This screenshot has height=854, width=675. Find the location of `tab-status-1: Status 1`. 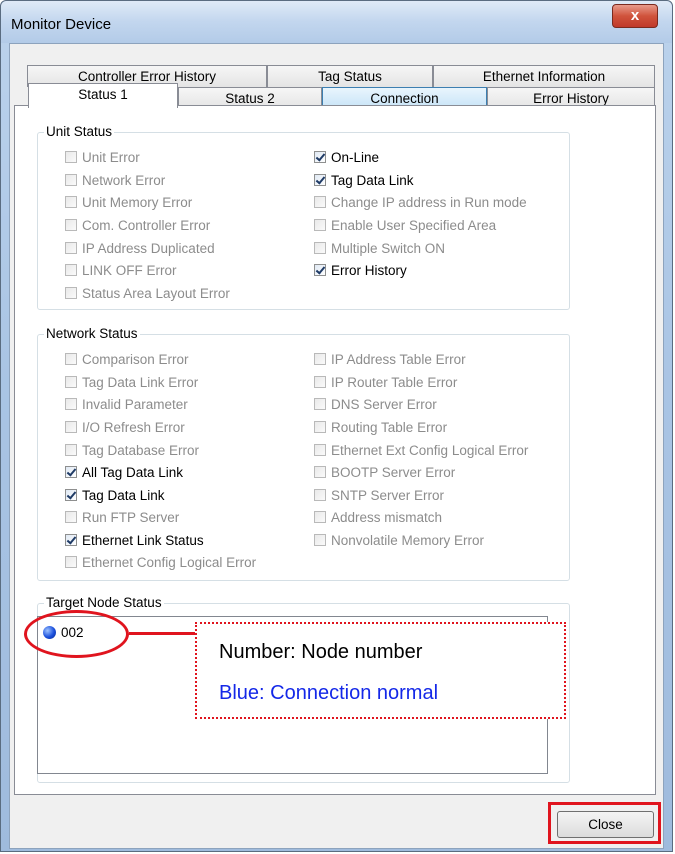

tab-status-1: Status 1 is located at coordinates (103, 95).